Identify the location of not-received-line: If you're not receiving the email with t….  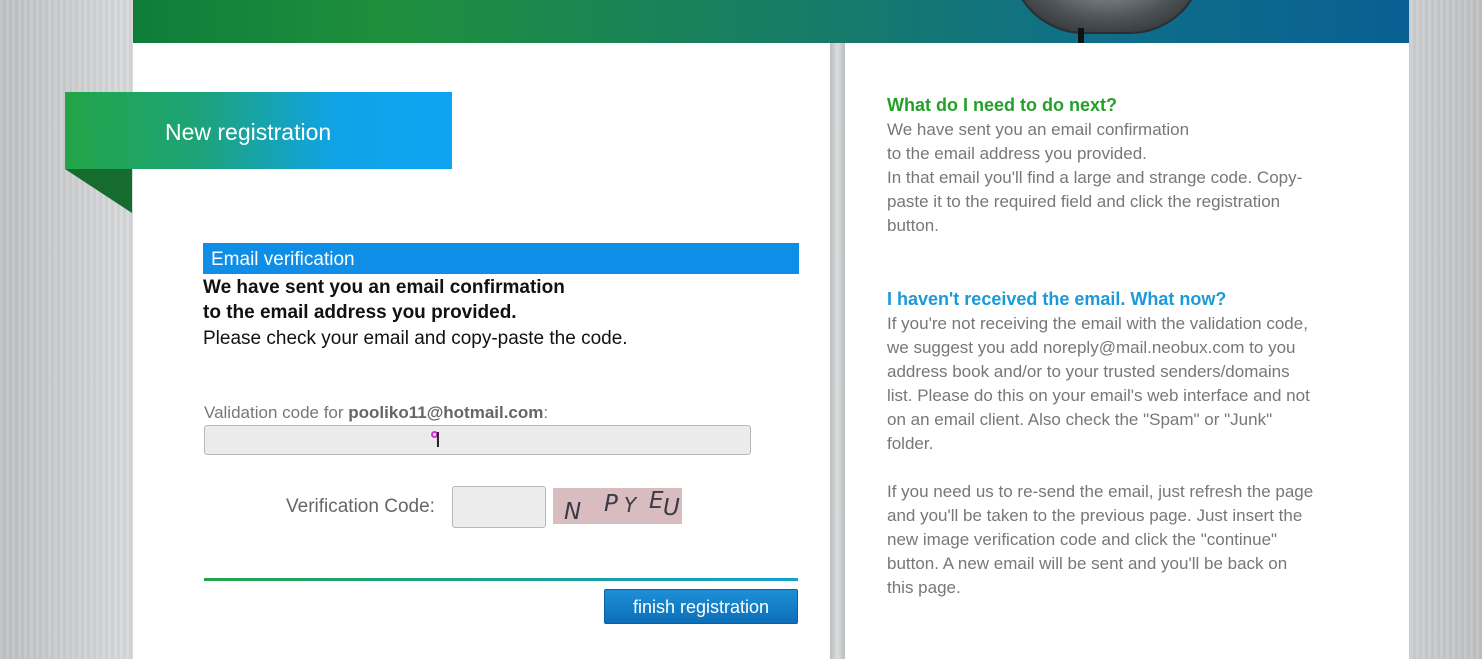
(1097, 323).